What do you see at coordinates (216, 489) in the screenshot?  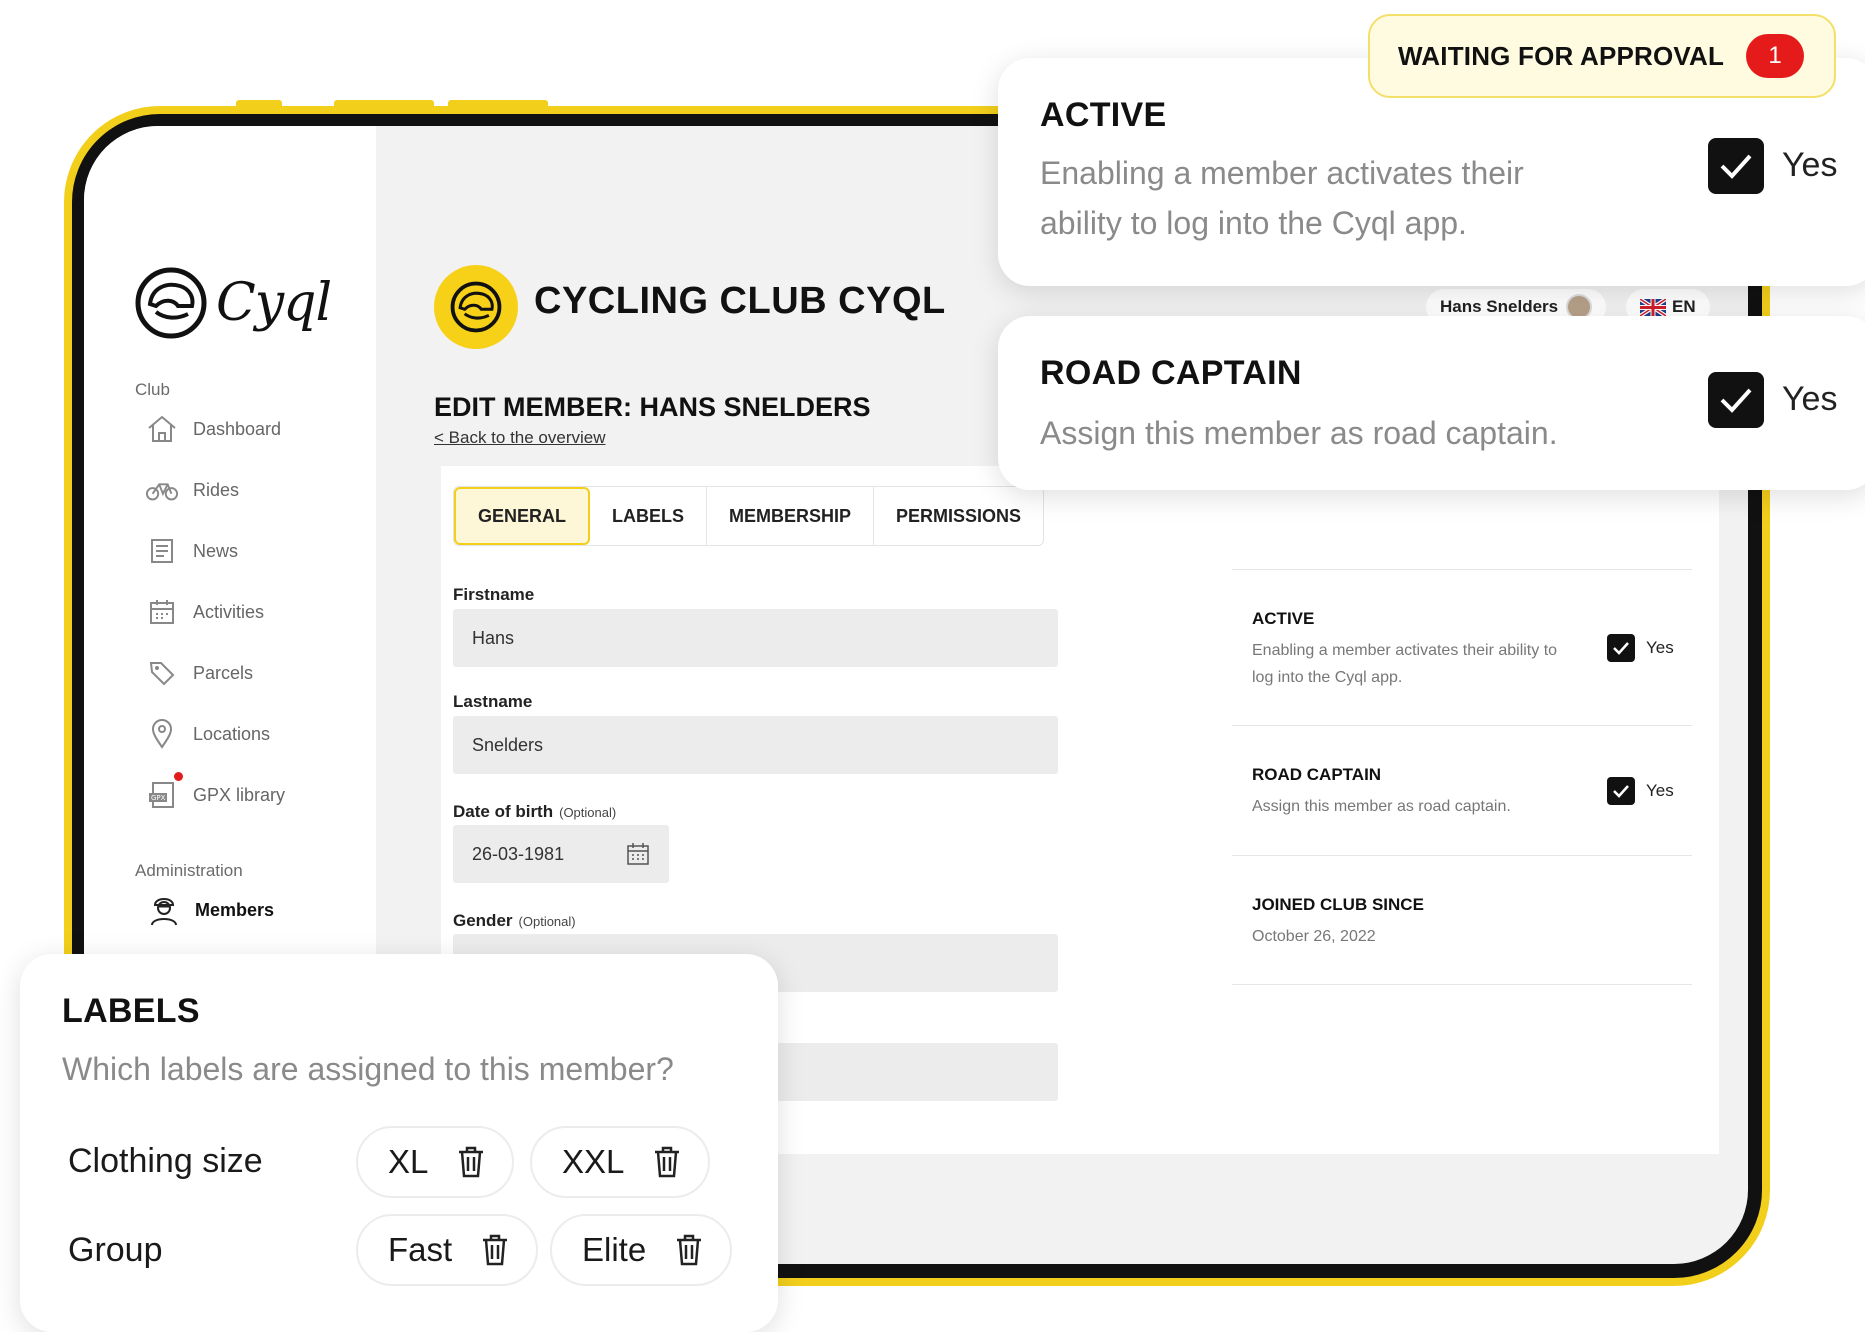 I see `sidebar-item-label: Rides` at bounding box center [216, 489].